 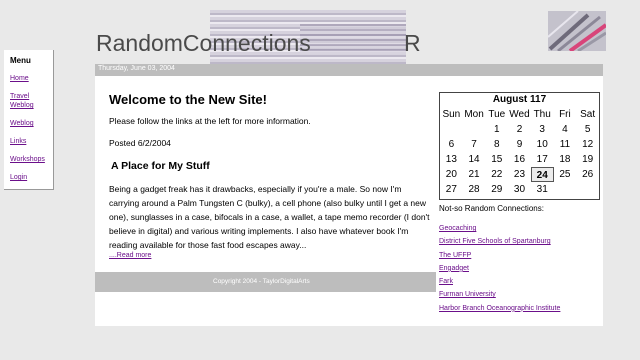 I want to click on calendar-day-cell: 19, so click(x=587, y=159).